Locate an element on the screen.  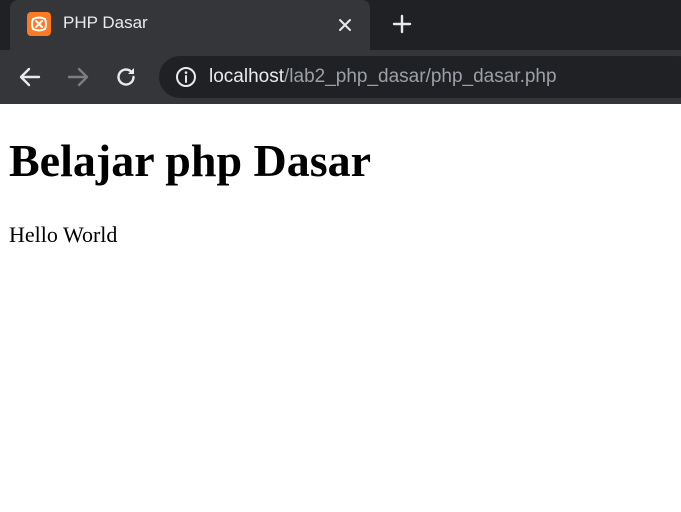
back-button is located at coordinates (30, 77).